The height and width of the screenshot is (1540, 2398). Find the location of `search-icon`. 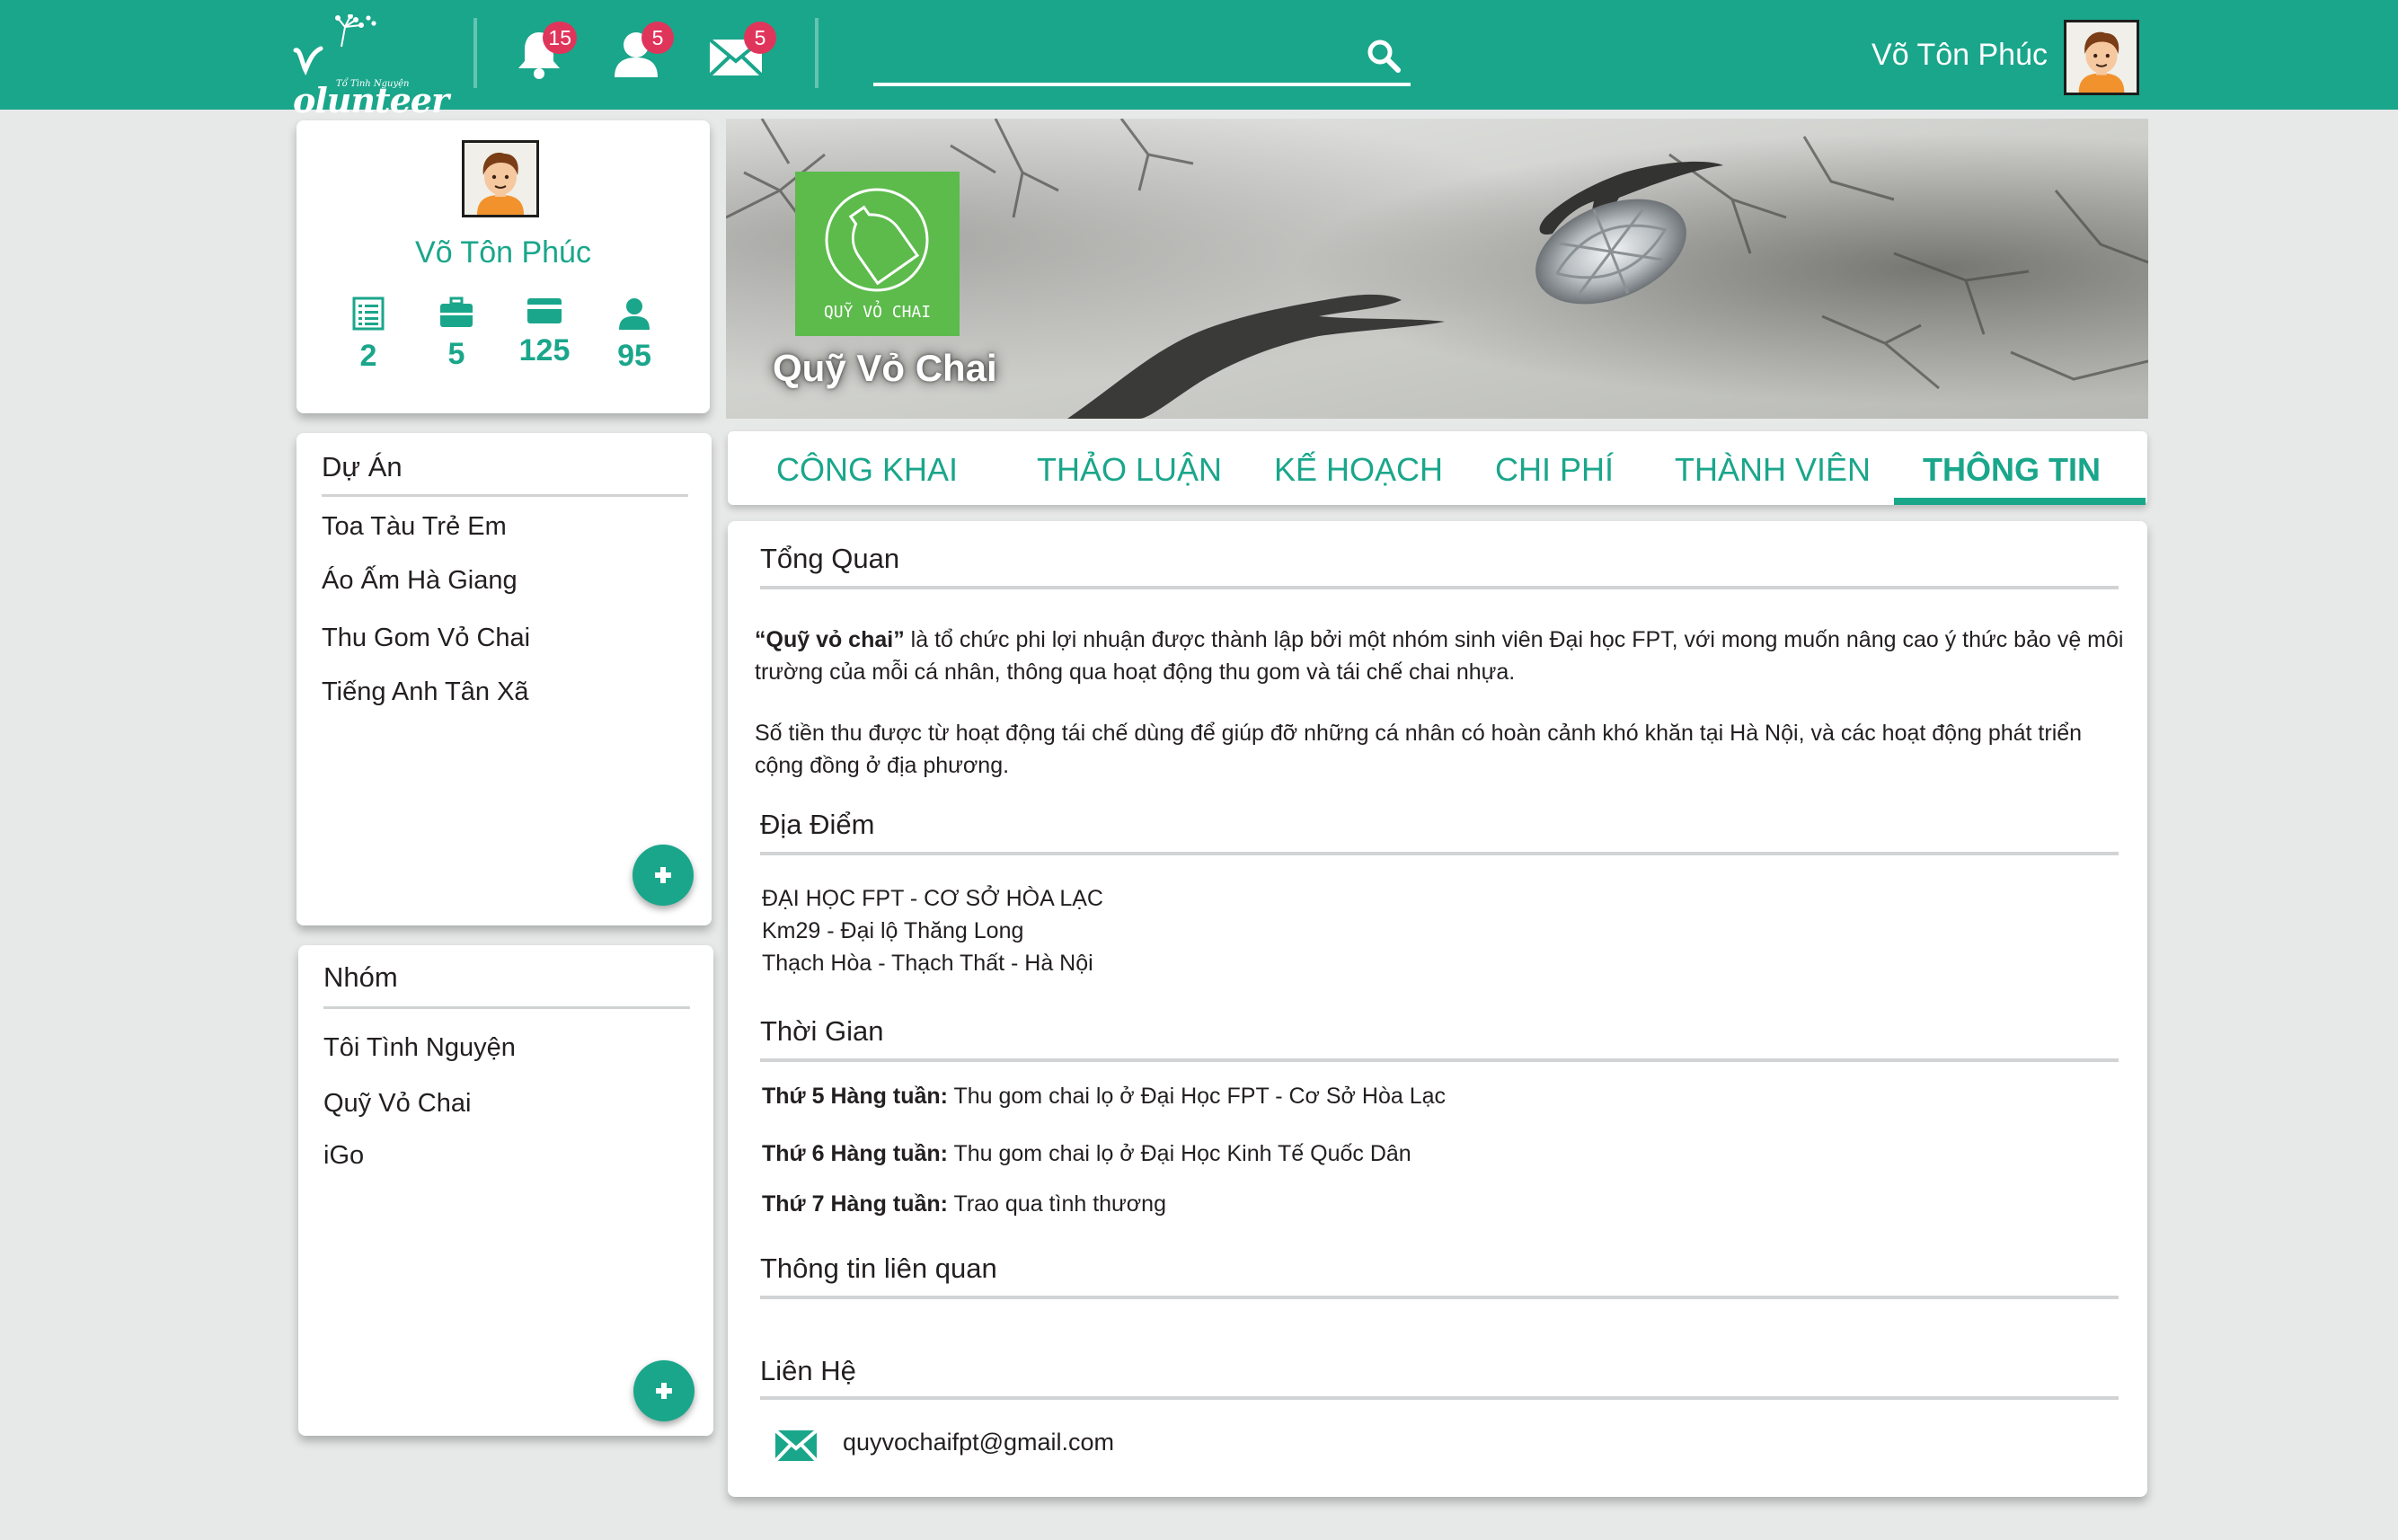

search-icon is located at coordinates (1384, 56).